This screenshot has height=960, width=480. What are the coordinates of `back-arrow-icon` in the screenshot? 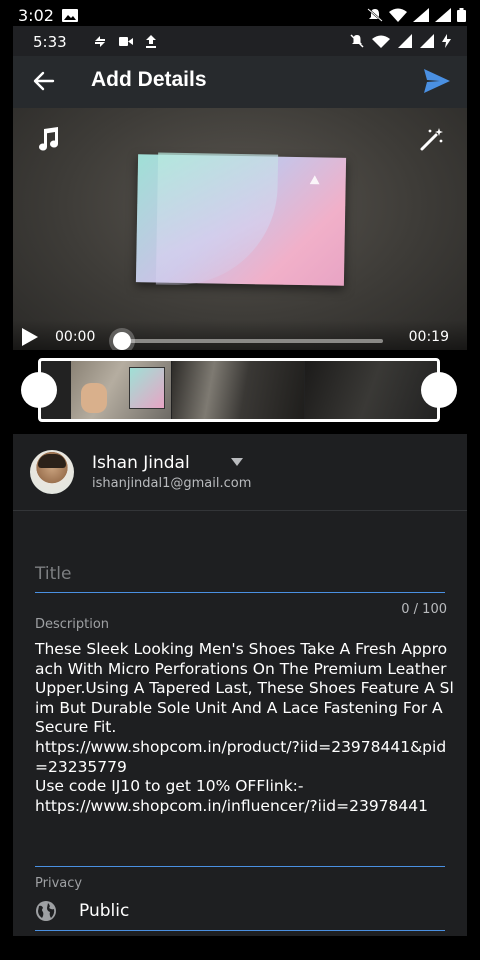 It's located at (44, 81).